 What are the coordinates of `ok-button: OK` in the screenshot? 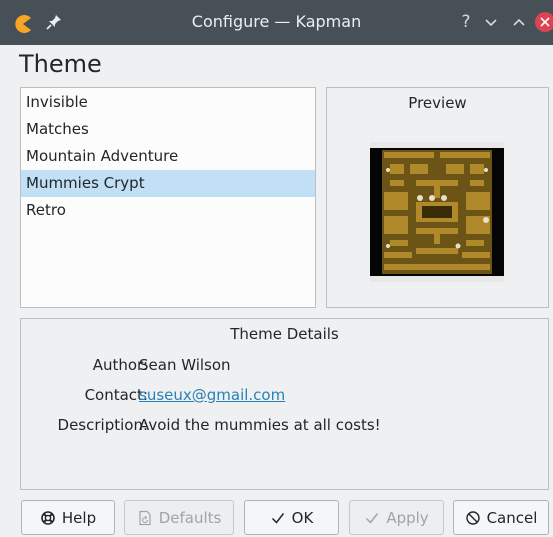 It's located at (291, 517).